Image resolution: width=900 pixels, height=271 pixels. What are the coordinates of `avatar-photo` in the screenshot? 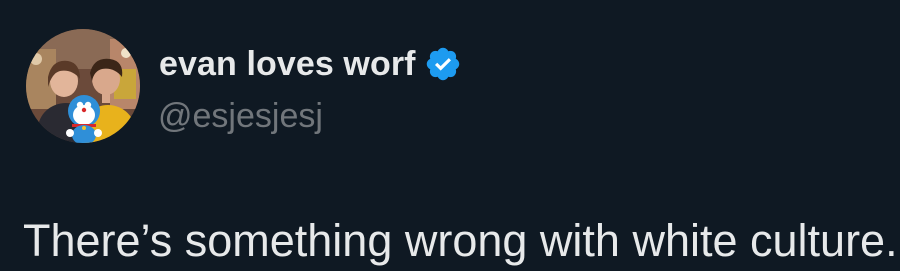 It's located at (83, 86).